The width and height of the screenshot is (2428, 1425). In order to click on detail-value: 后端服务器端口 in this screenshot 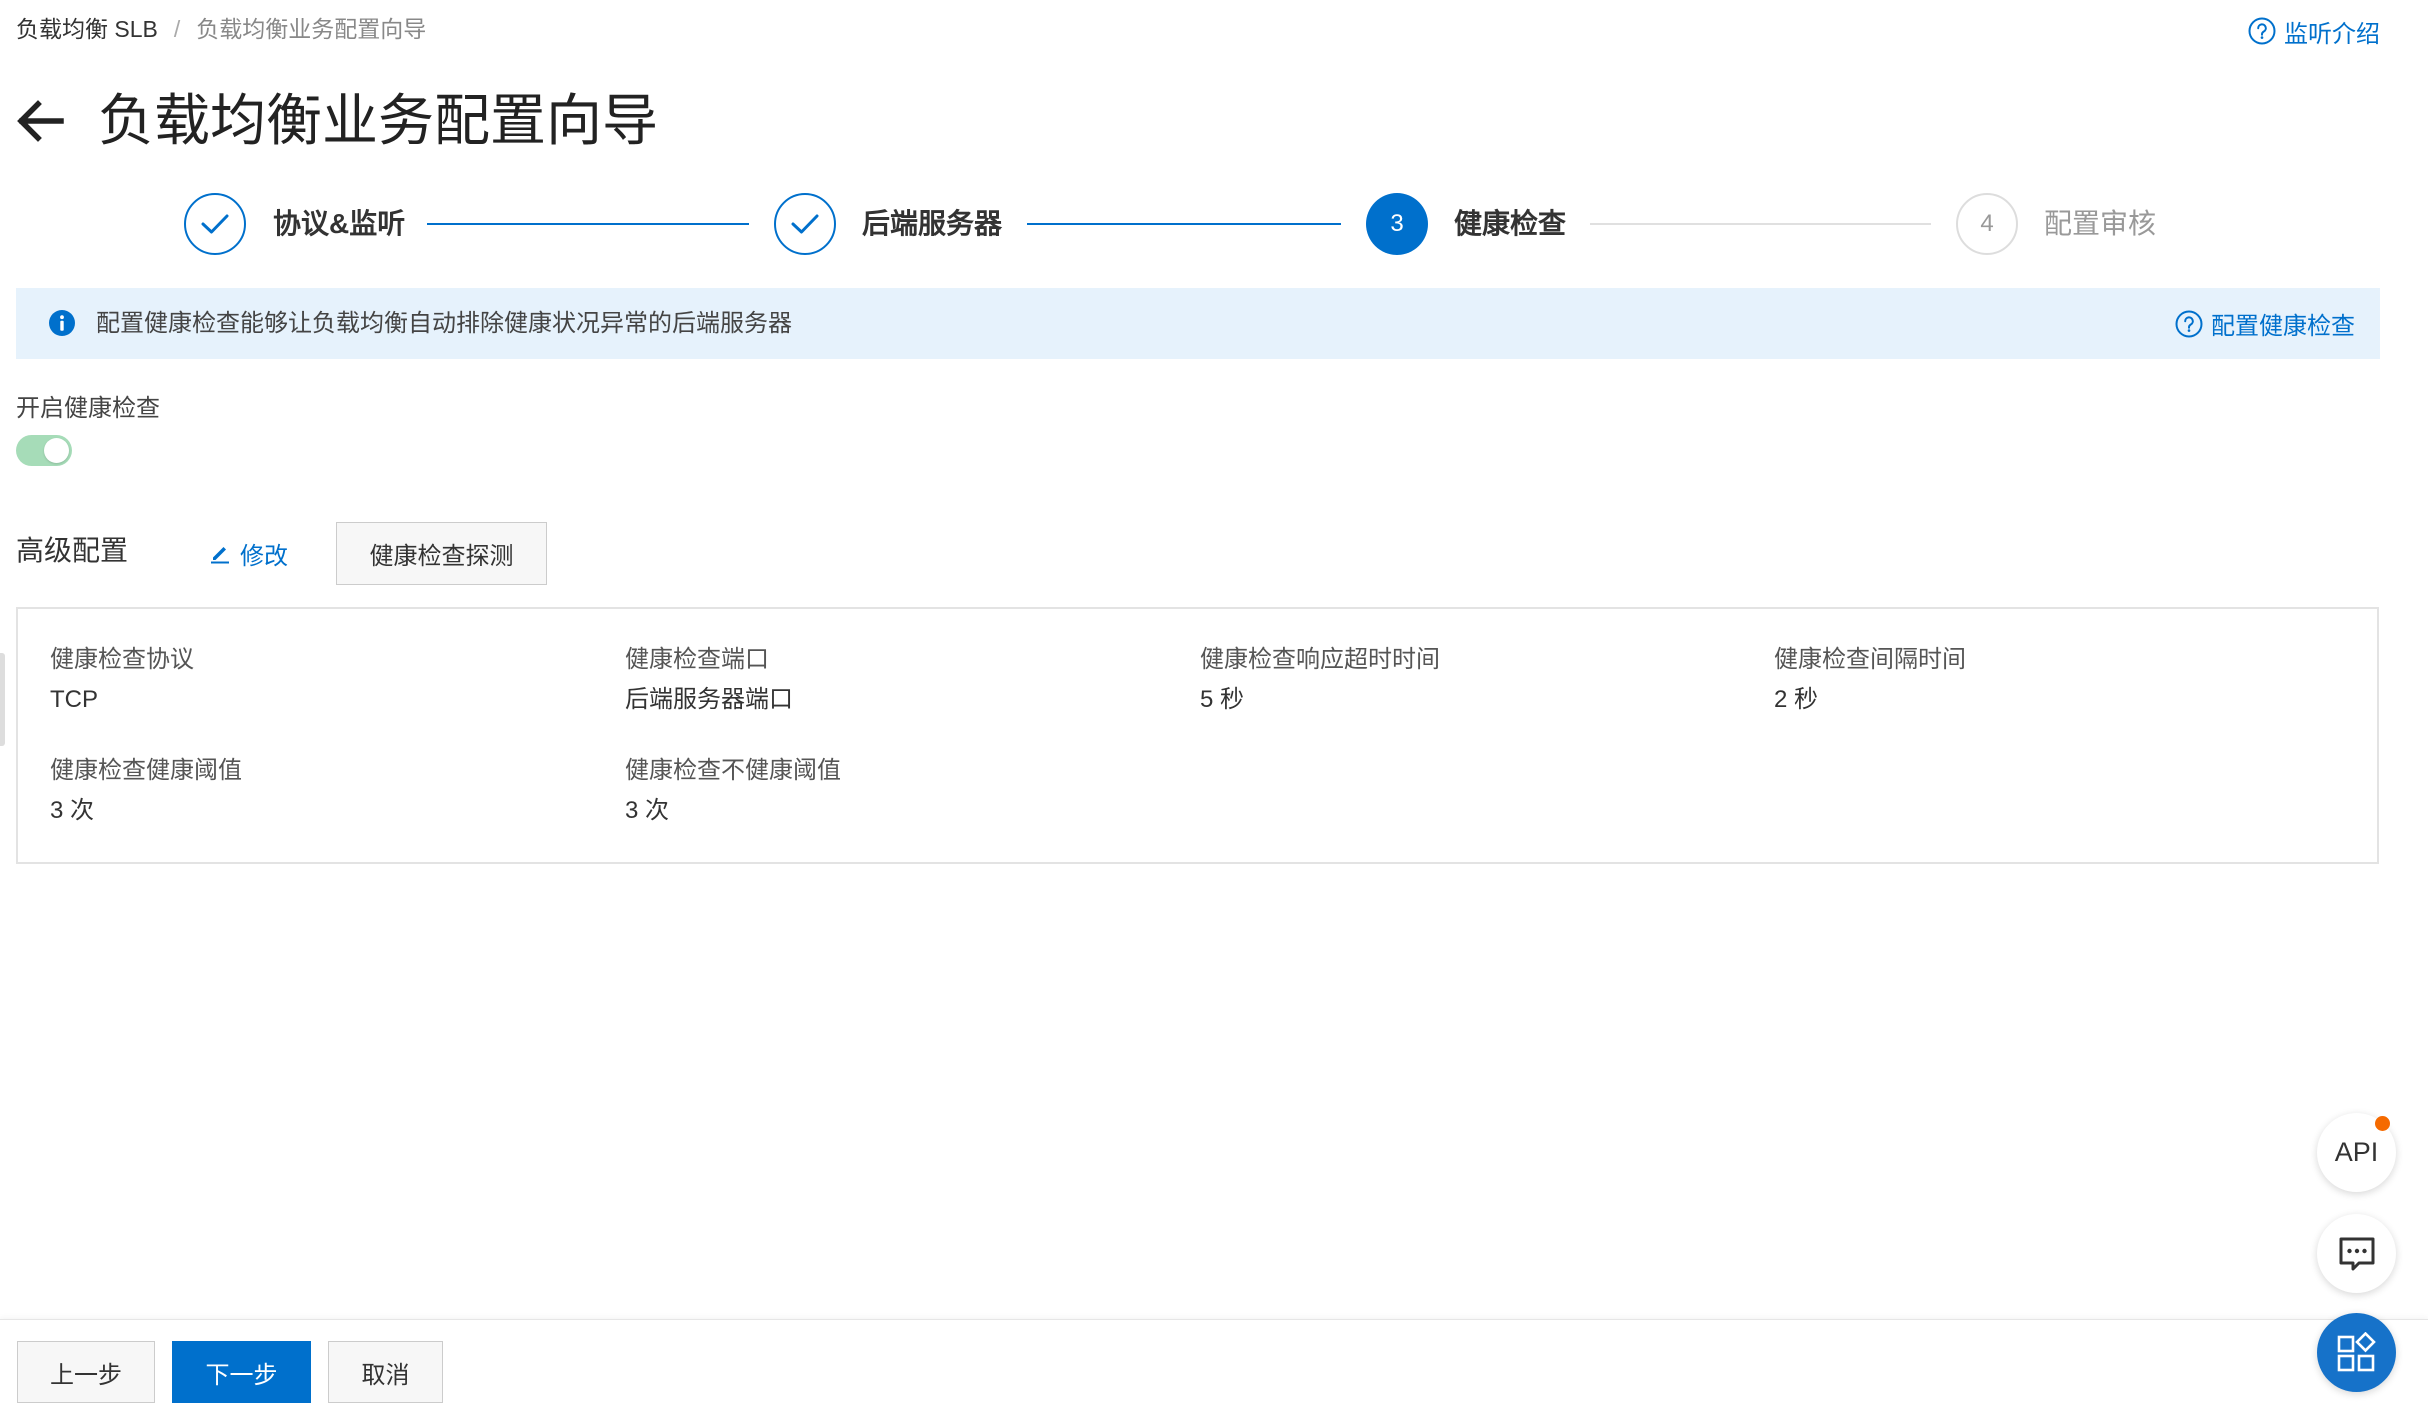, I will do `click(709, 699)`.